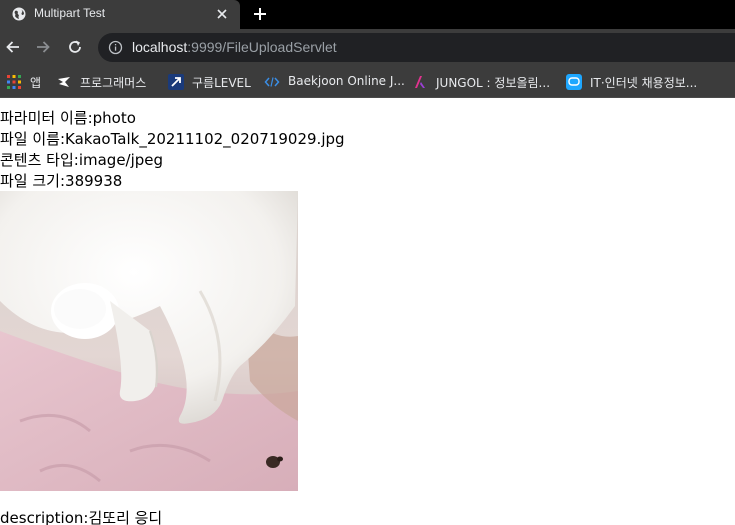 The width and height of the screenshot is (735, 525). What do you see at coordinates (33, 139) in the screenshot?
I see `file-name-label: 파일 이름:` at bounding box center [33, 139].